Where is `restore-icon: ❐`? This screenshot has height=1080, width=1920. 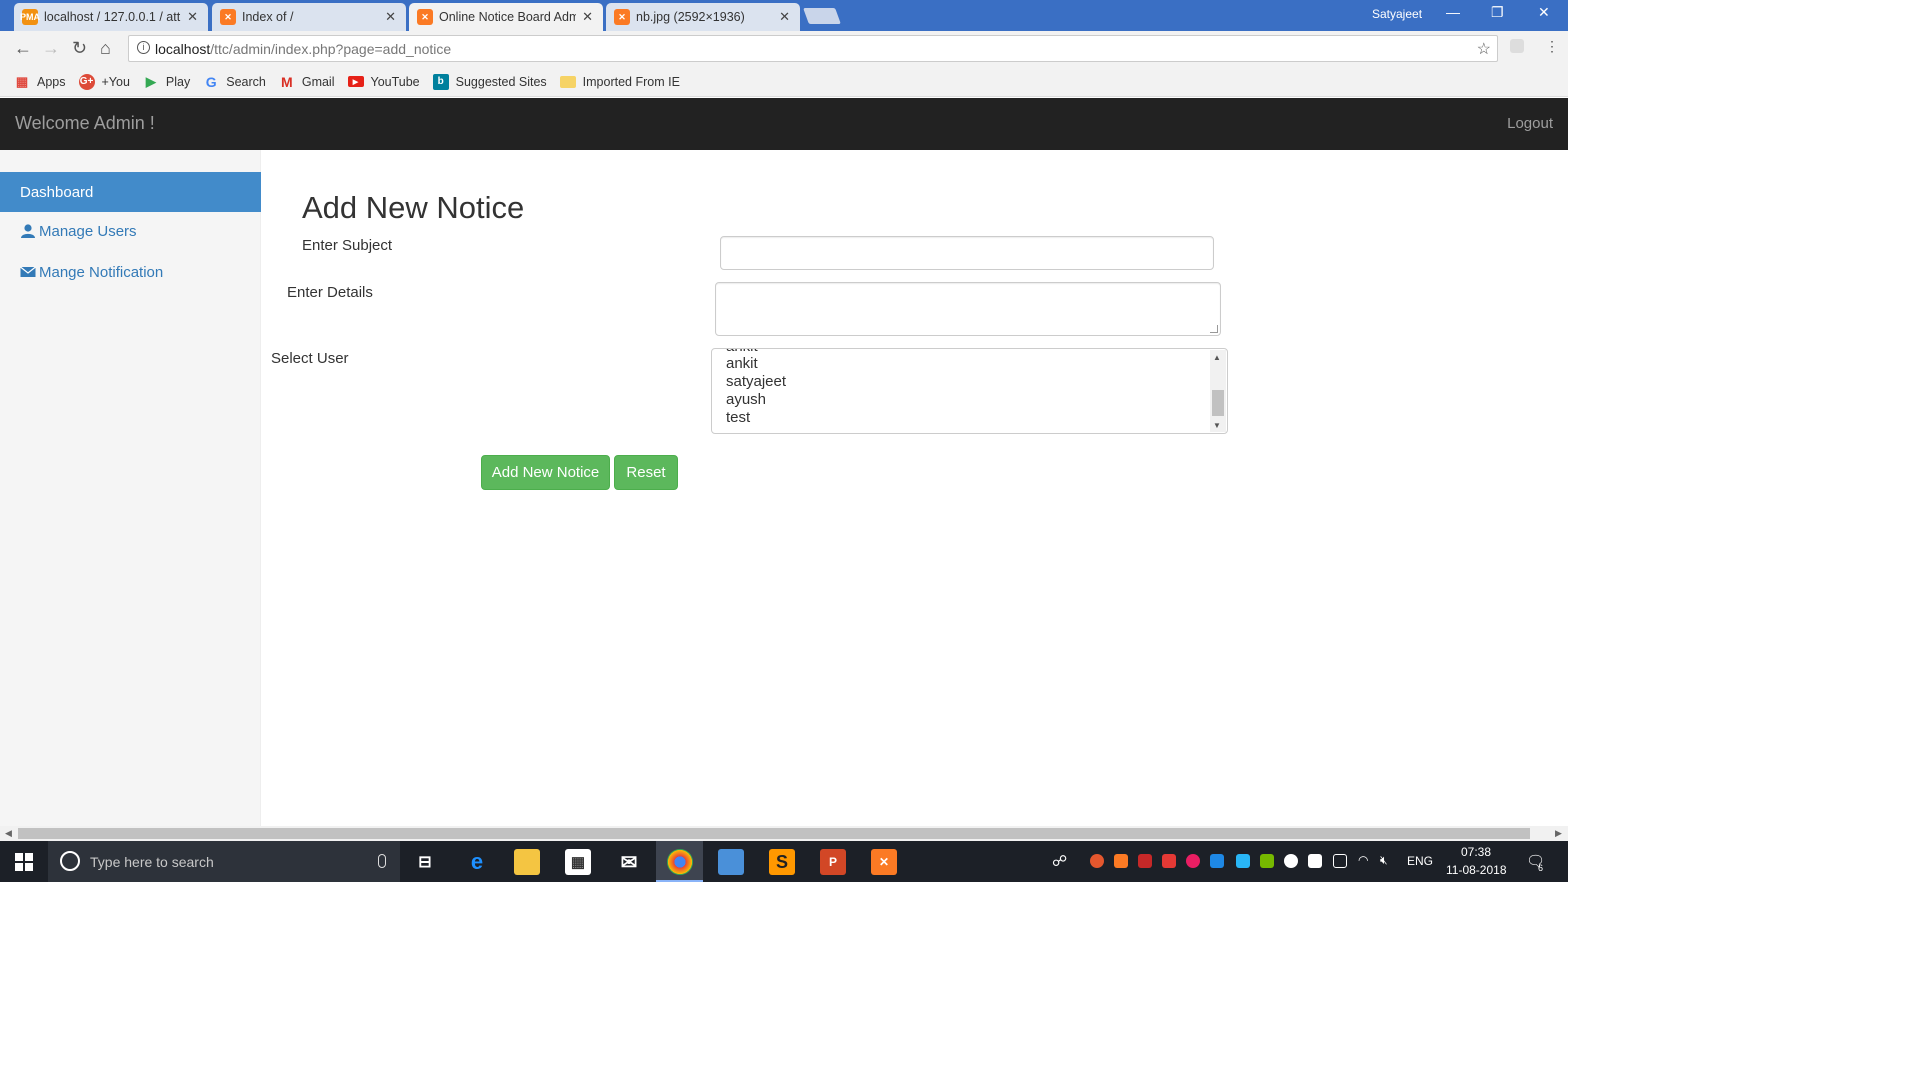
restore-icon: ❐ is located at coordinates (1497, 12).